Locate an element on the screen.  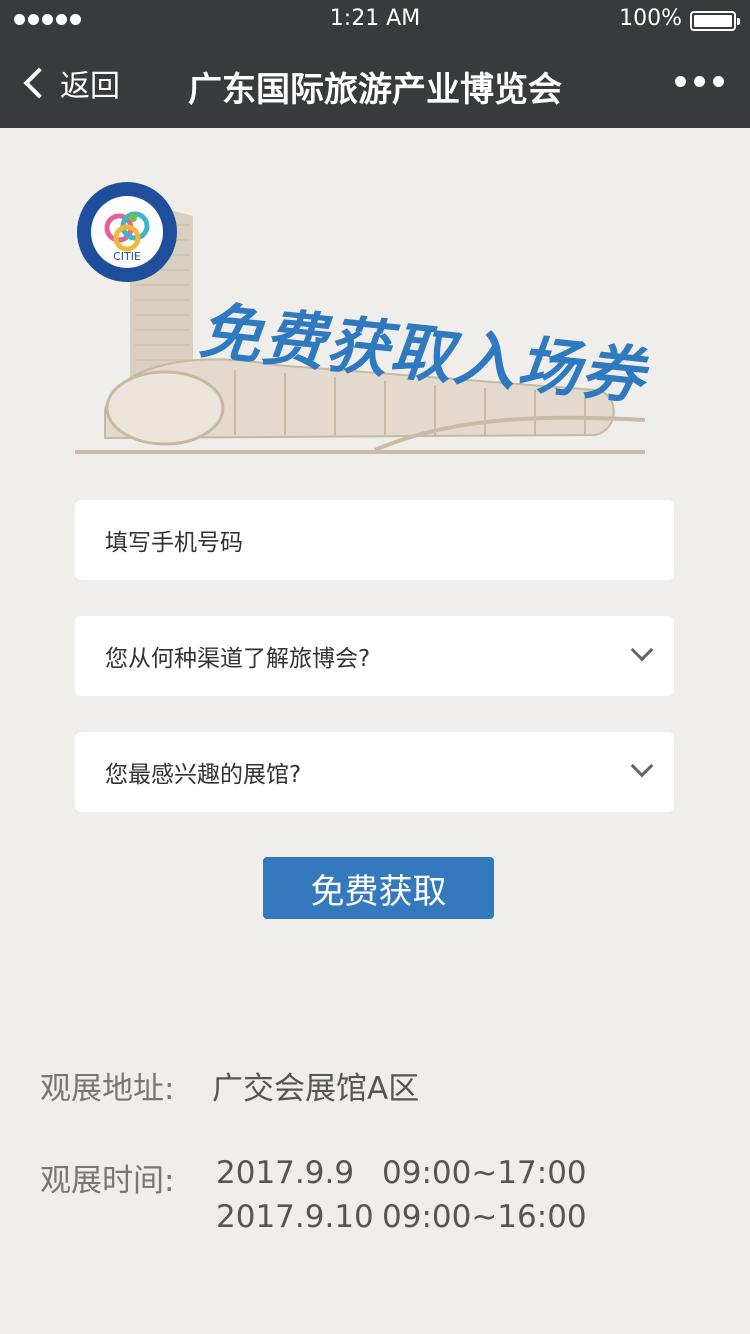
top-bar: 1:21 AM 100% 返回 广东国际旅游产业博览会 is located at coordinates (375, 64).